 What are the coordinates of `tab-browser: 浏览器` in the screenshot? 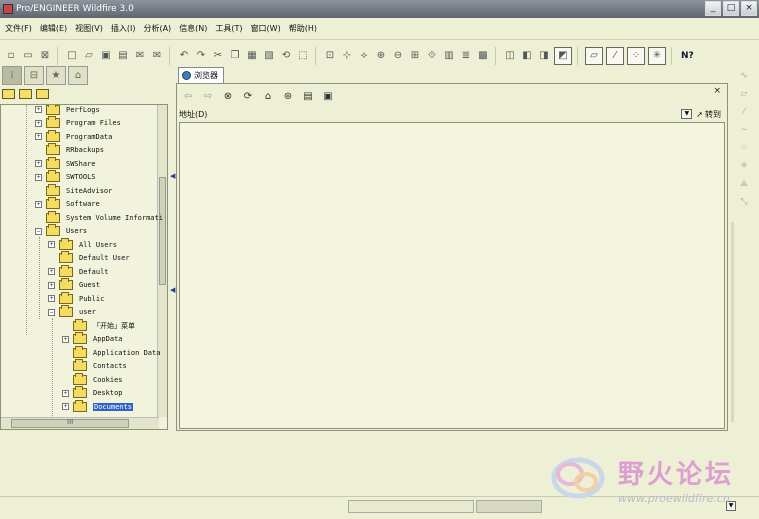 It's located at (201, 75).